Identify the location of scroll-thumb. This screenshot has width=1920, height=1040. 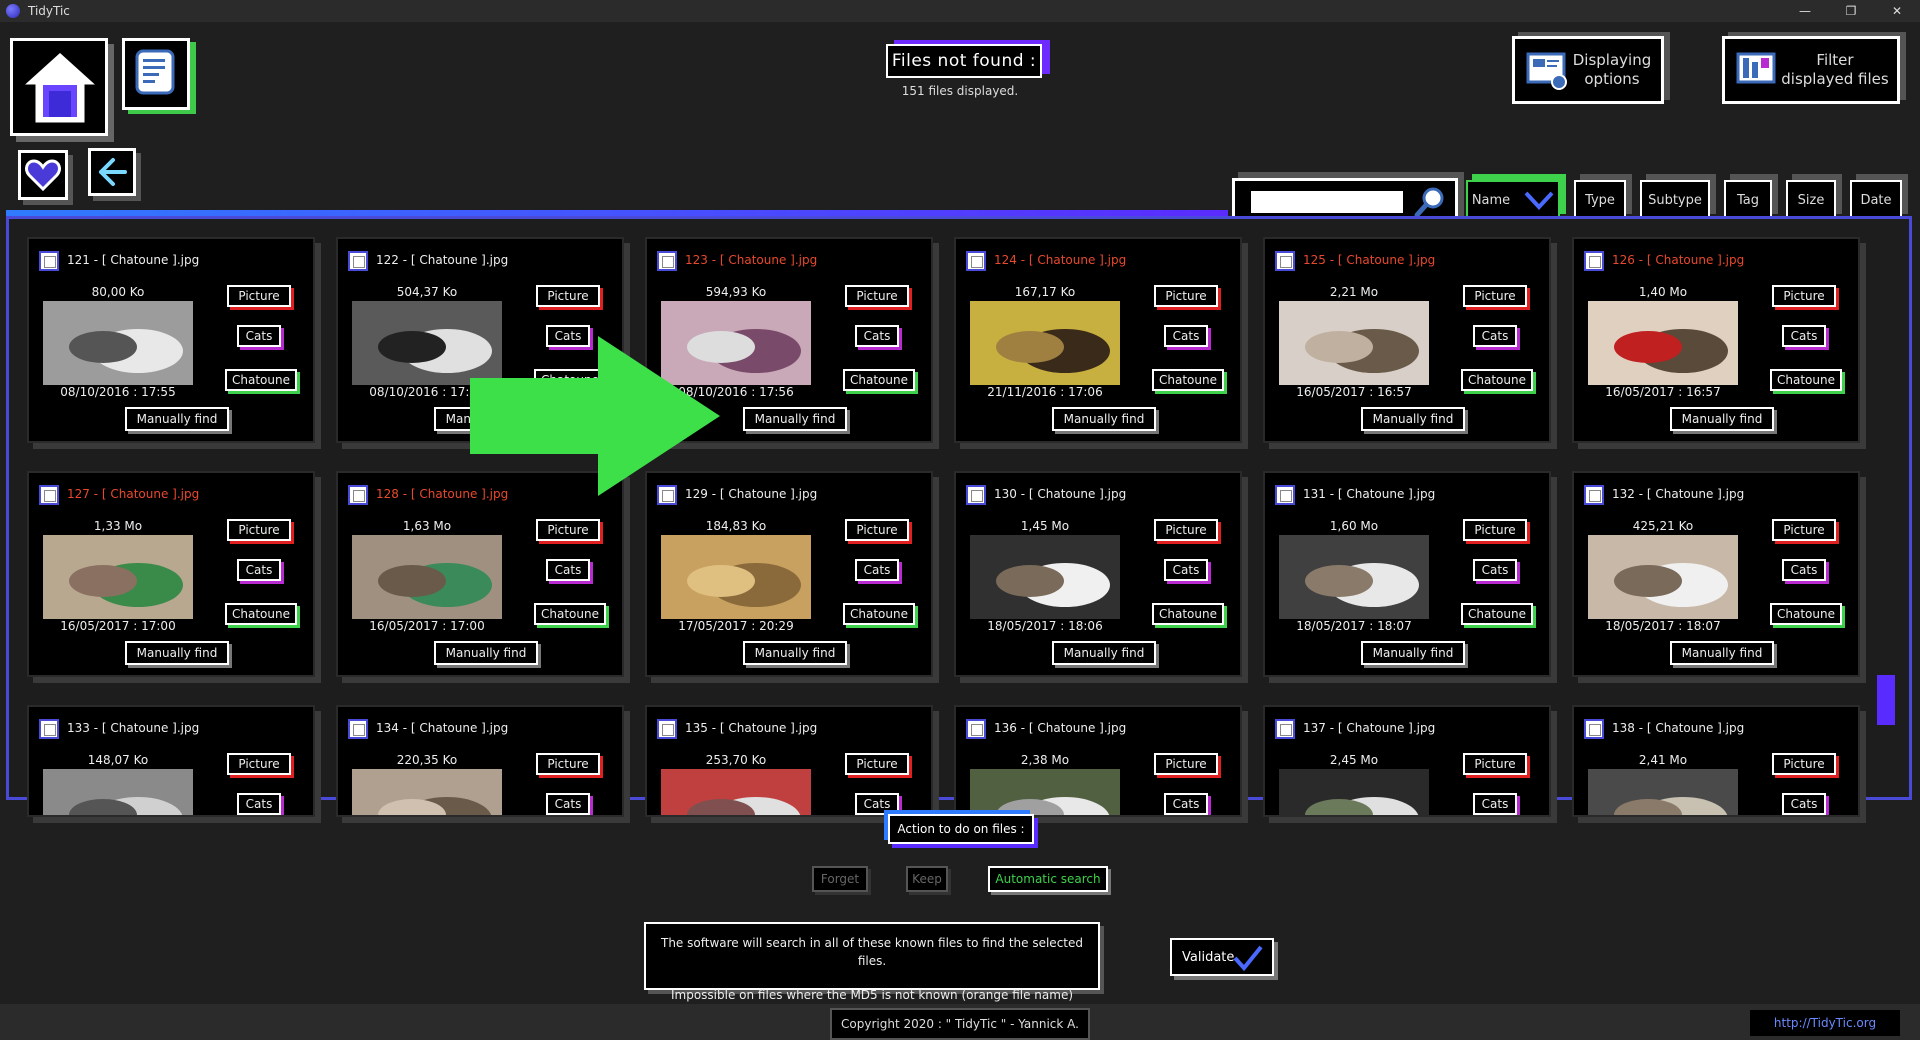
(1886, 700).